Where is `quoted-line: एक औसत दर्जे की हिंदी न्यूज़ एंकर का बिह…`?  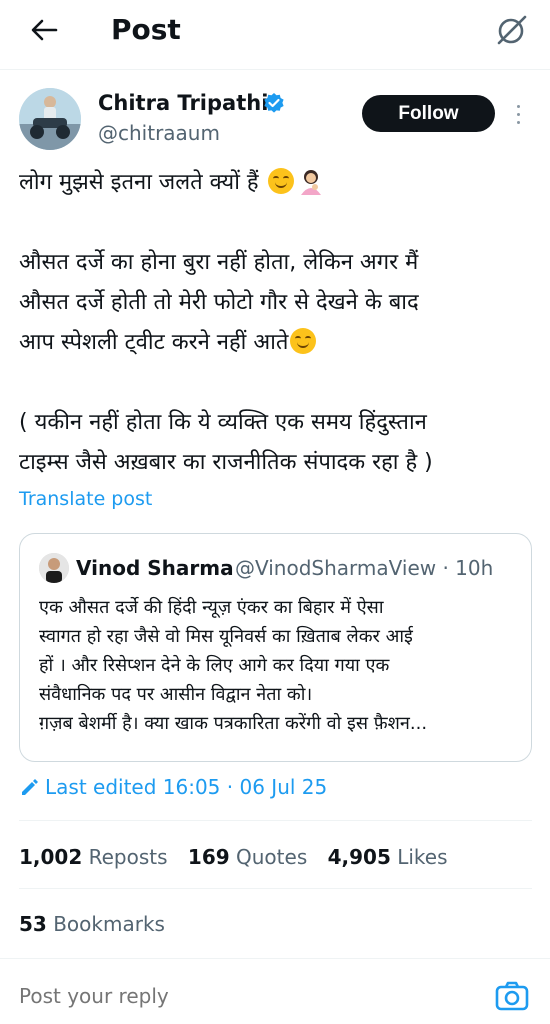
quoted-line: एक औसत दर्जे की हिंदी न्यूज़ एंकर का बिह… is located at coordinates (211, 607).